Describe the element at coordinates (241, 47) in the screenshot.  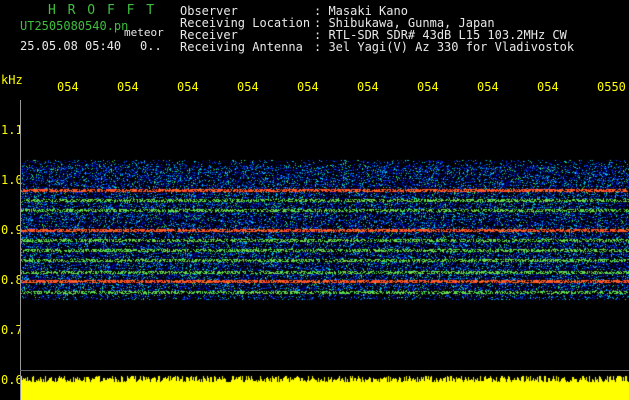
I see `antenna-label: Receiving Antenna` at that location.